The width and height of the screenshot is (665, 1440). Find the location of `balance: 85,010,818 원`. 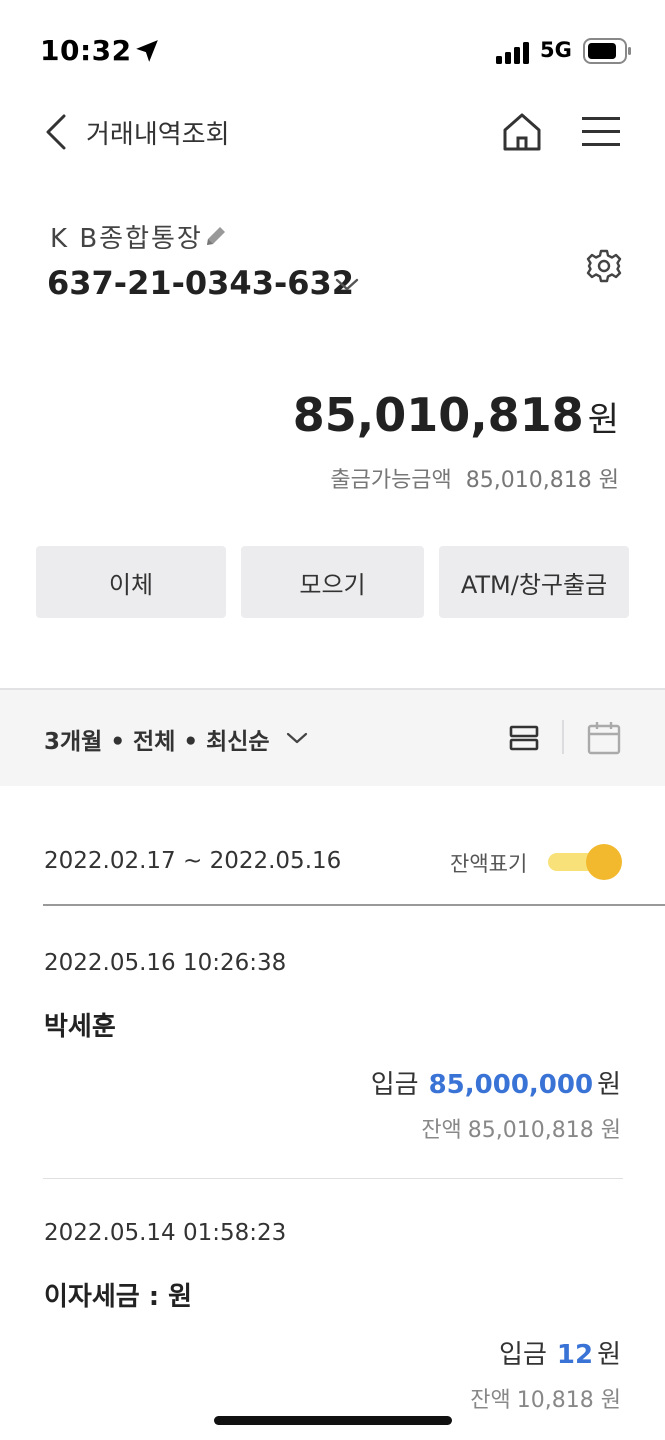

balance: 85,010,818 원 is located at coordinates (456, 415).